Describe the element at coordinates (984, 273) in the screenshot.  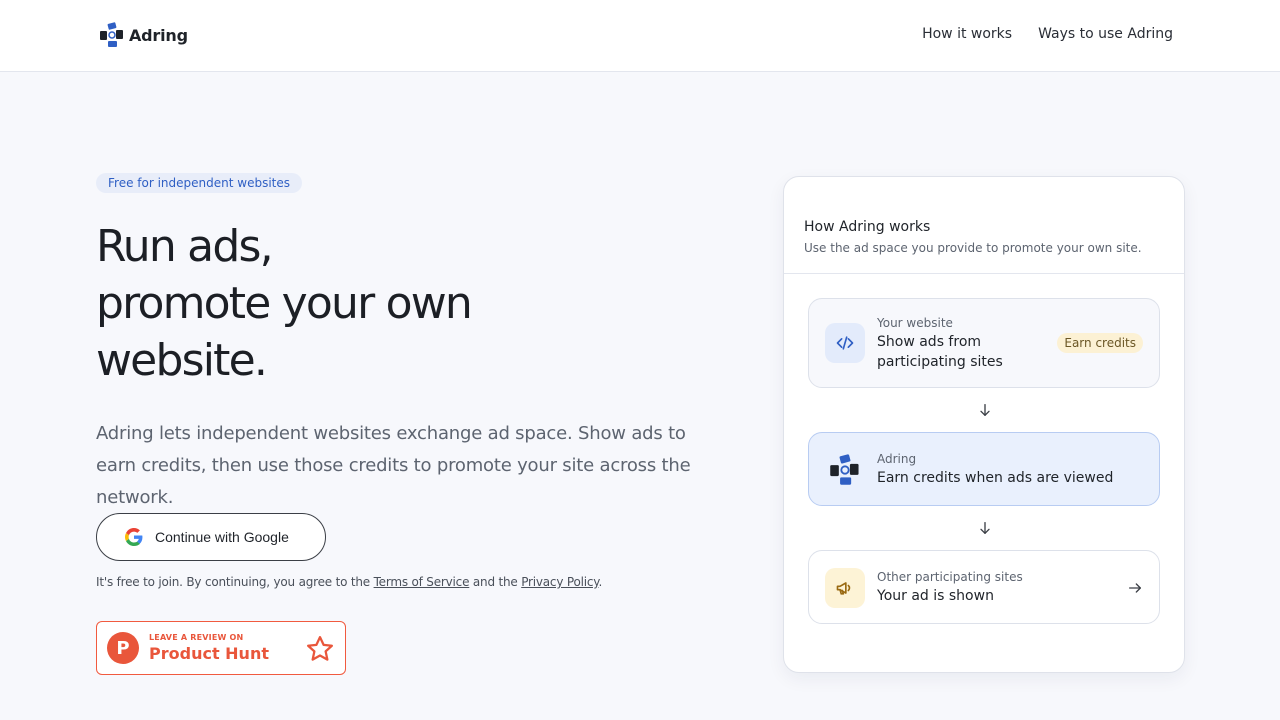
I see `card-divider` at that location.